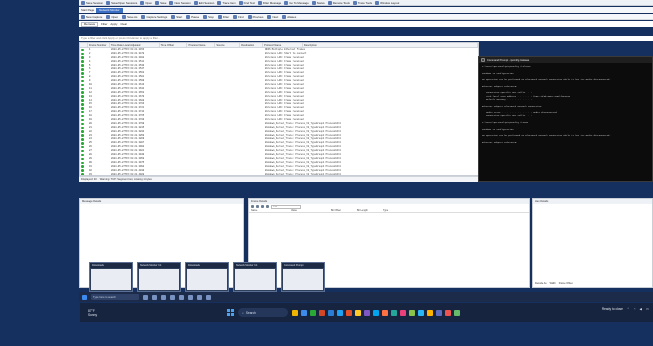  I want to click on hex-tab: Width, so click(553, 283).